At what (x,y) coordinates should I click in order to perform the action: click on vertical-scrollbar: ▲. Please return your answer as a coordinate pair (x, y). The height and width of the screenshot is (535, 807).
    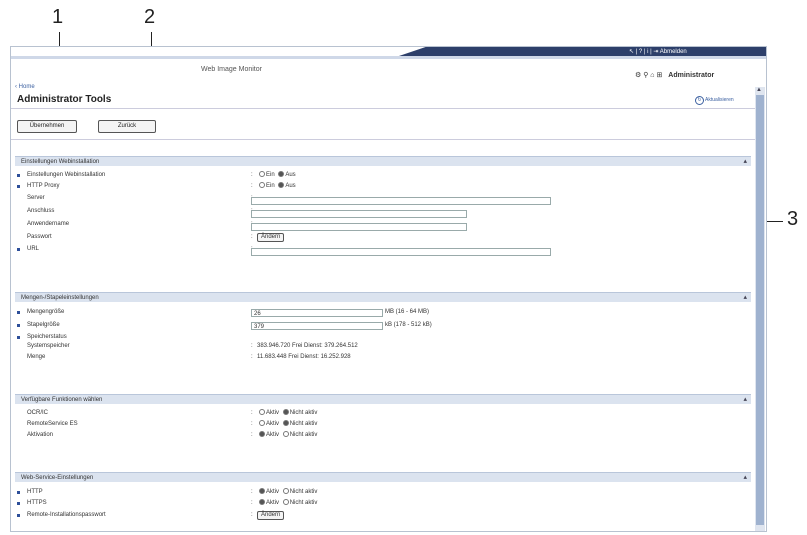
    Looking at the image, I should click on (760, 309).